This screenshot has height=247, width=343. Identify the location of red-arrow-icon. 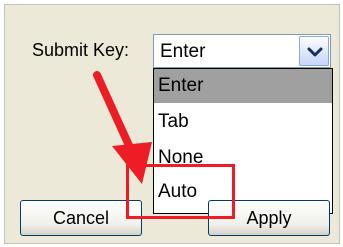
(122, 127).